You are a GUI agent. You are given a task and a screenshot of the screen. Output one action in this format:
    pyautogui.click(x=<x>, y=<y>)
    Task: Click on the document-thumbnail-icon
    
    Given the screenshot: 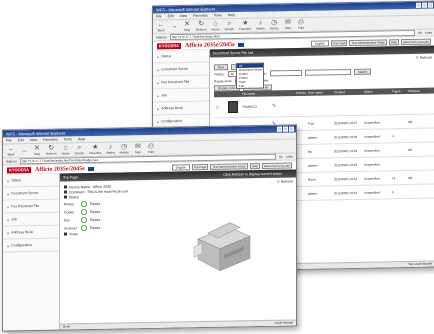 What is the action you would take?
    pyautogui.click(x=233, y=107)
    